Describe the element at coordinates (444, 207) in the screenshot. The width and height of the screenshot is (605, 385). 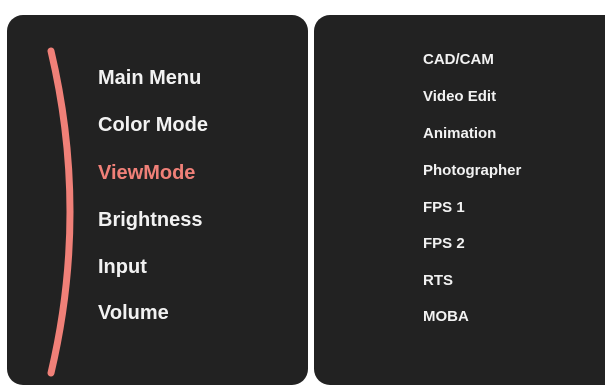
I see `submenu-item-fps-1: FPS 1` at that location.